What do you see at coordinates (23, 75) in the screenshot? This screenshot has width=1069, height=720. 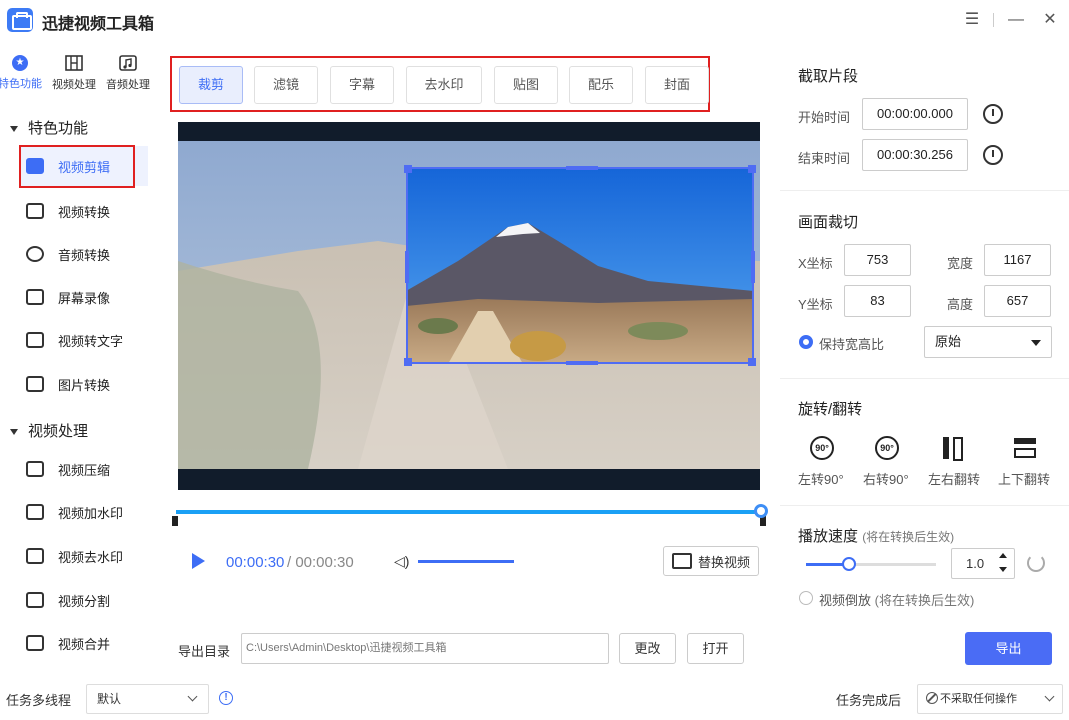 I see `nav-featured: ★ 特色功能` at bounding box center [23, 75].